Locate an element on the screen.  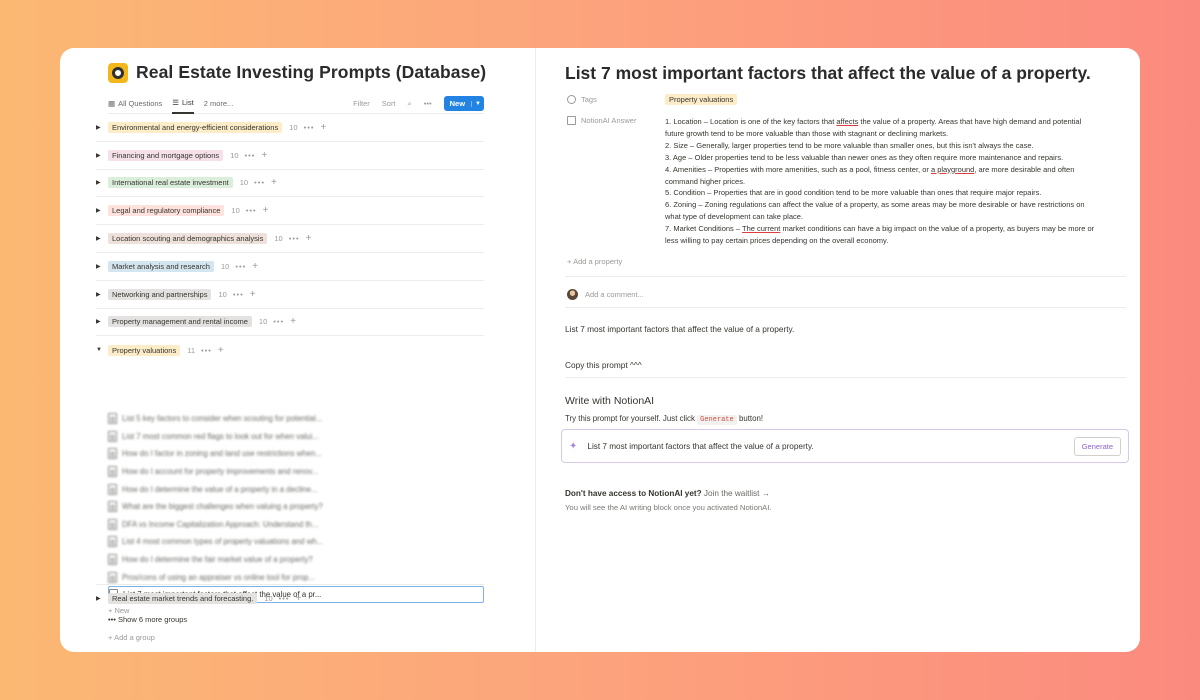
try-text: Try this prompt for yourself. Just click is located at coordinates (630, 418).